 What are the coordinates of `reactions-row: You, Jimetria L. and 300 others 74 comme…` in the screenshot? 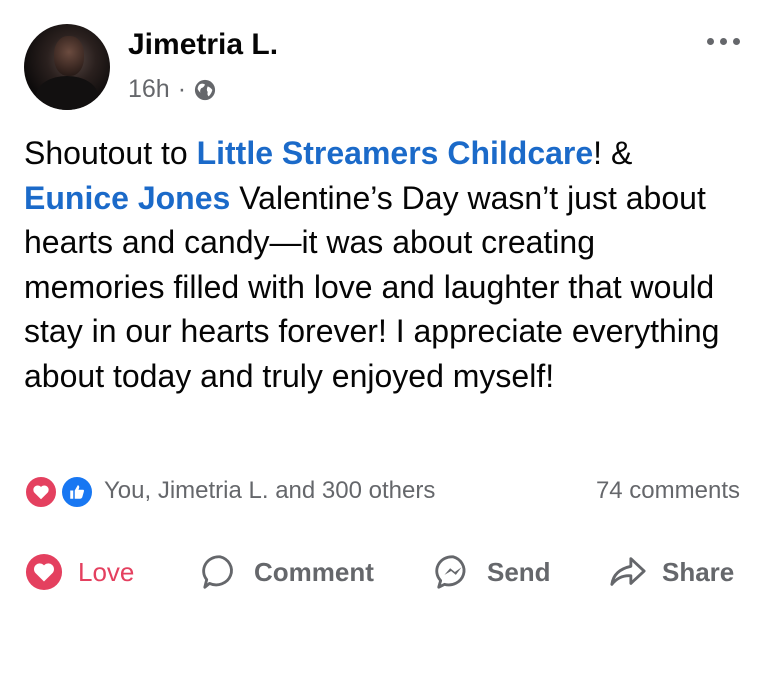 It's located at (384, 490).